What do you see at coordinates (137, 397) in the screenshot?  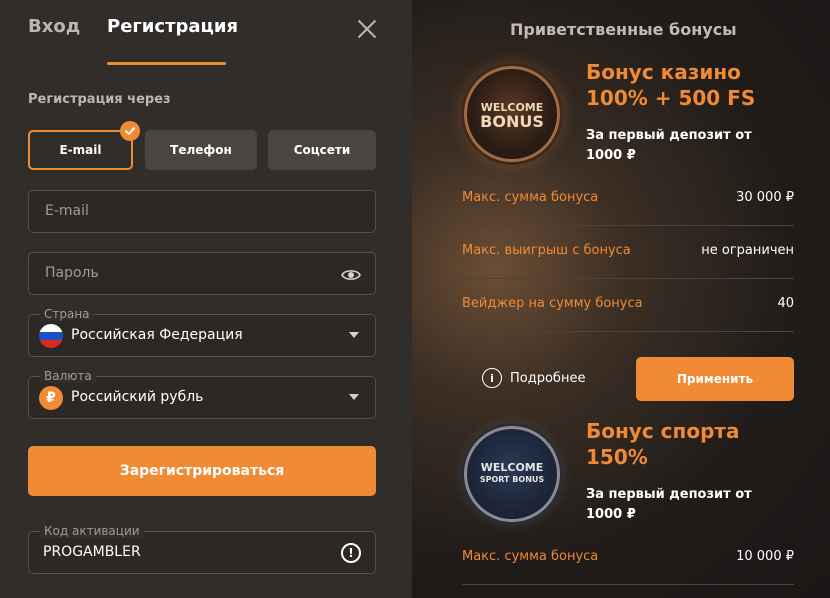 I see `currency-value: Российский рубль` at bounding box center [137, 397].